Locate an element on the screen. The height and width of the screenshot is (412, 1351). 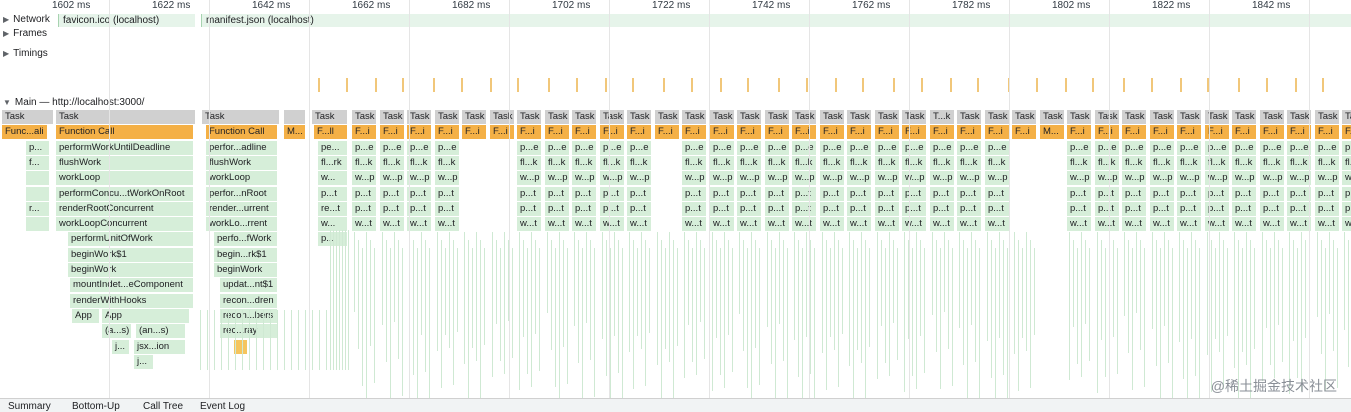
call-frame: performUnitOfWork is located at coordinates (131, 239).